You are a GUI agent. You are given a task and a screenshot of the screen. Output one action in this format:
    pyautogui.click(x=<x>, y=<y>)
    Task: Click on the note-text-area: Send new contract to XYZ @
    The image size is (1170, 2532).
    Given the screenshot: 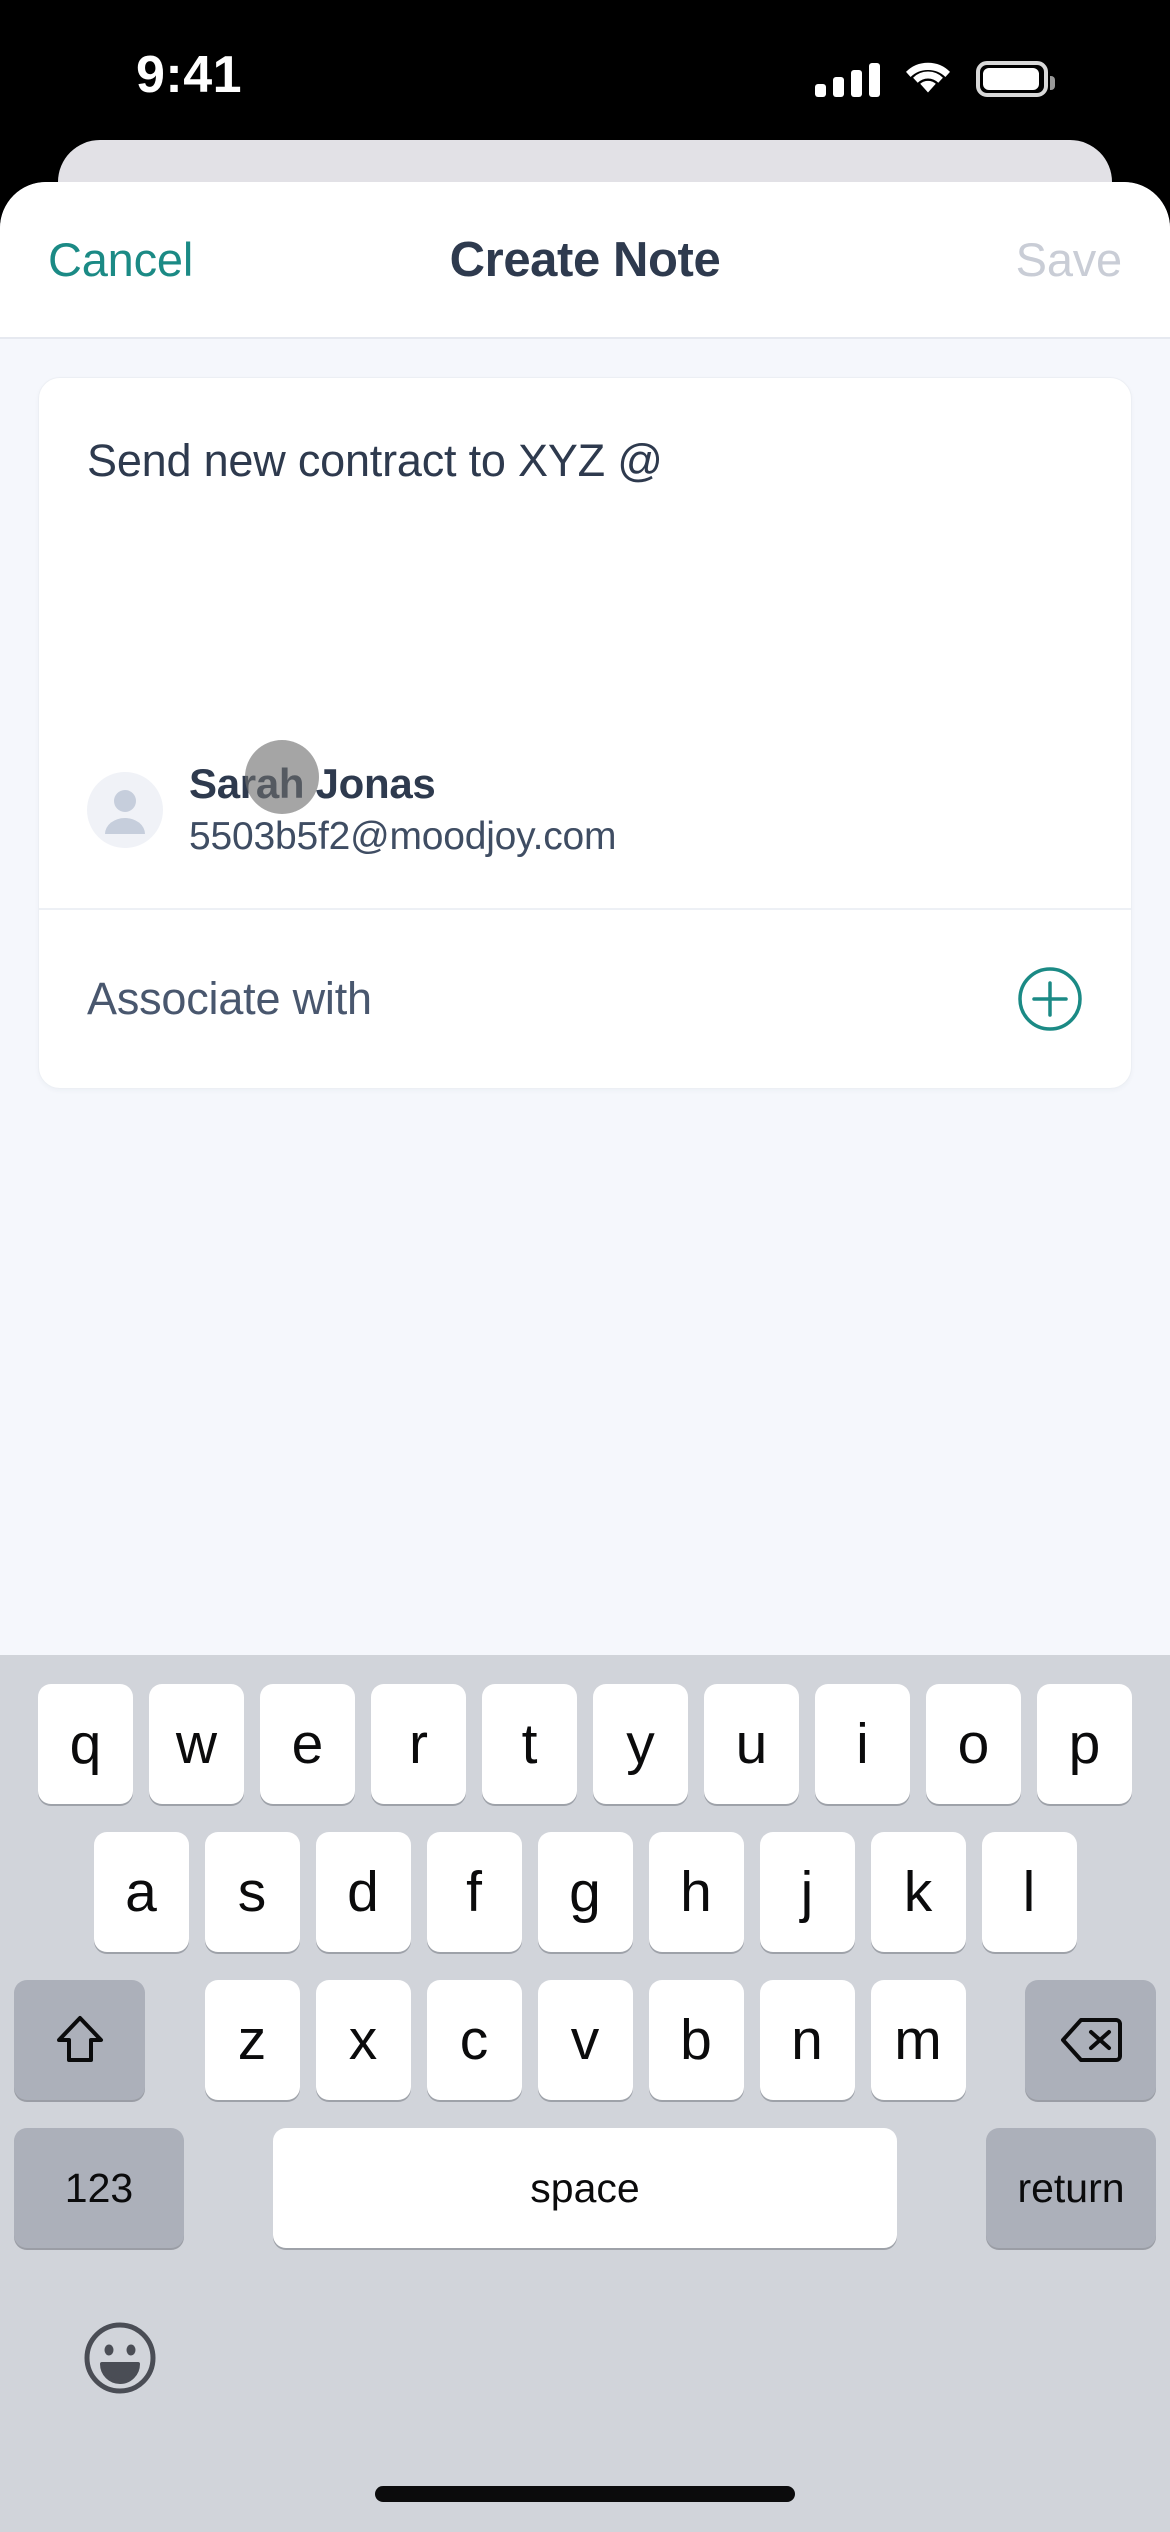 What is the action you would take?
    pyautogui.click(x=585, y=568)
    